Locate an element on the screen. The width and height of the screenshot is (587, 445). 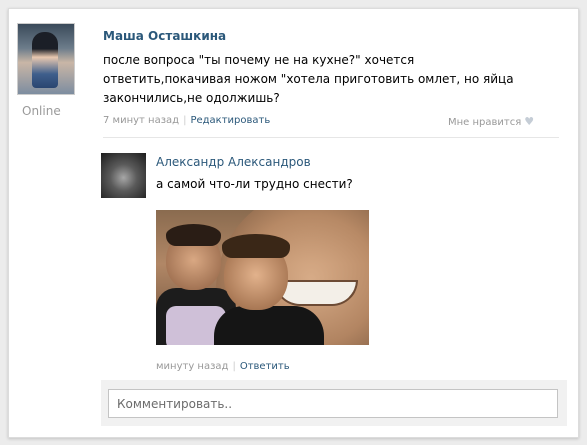
reply-author-avatar is located at coordinates (123, 175).